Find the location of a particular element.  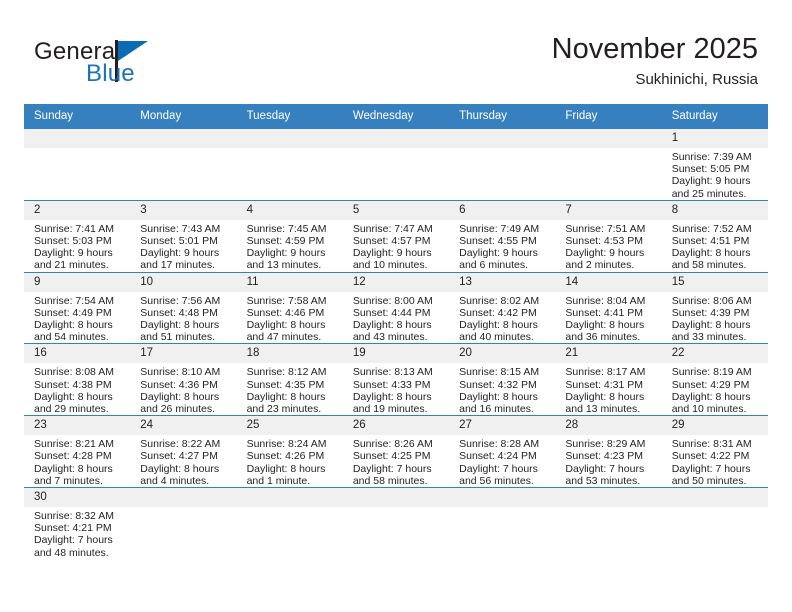

day-info-line: Sunrise: 8:26 AM is located at coordinates (392, 444).